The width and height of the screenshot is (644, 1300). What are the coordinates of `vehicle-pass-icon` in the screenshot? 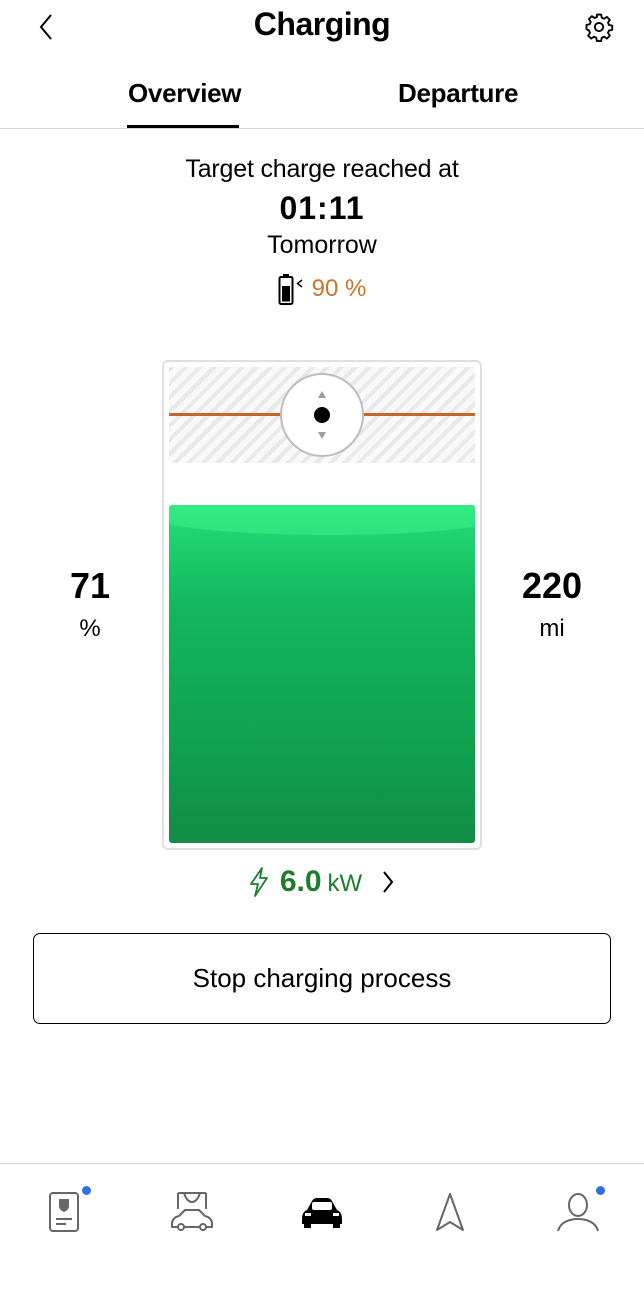 It's located at (64, 1212).